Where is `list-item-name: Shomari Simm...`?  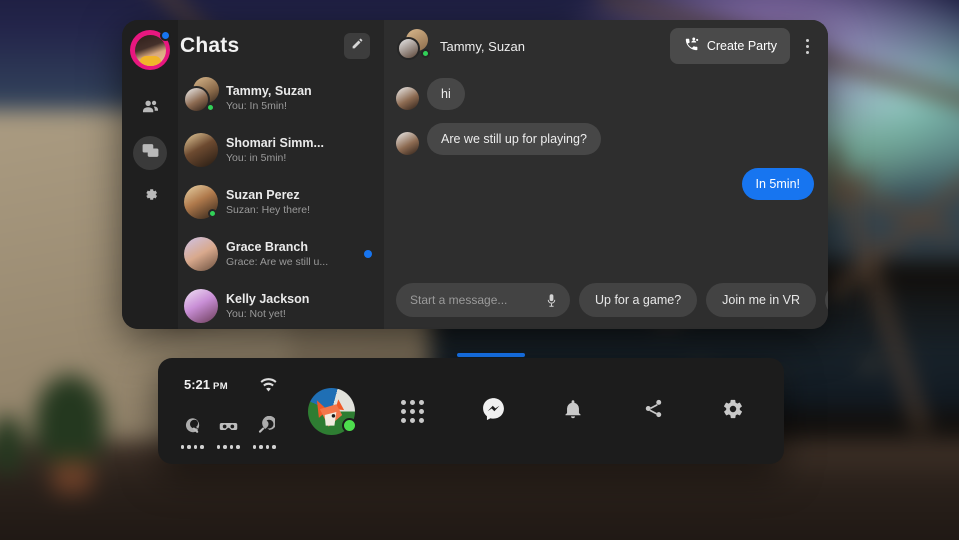 list-item-name: Shomari Simm... is located at coordinates (275, 143).